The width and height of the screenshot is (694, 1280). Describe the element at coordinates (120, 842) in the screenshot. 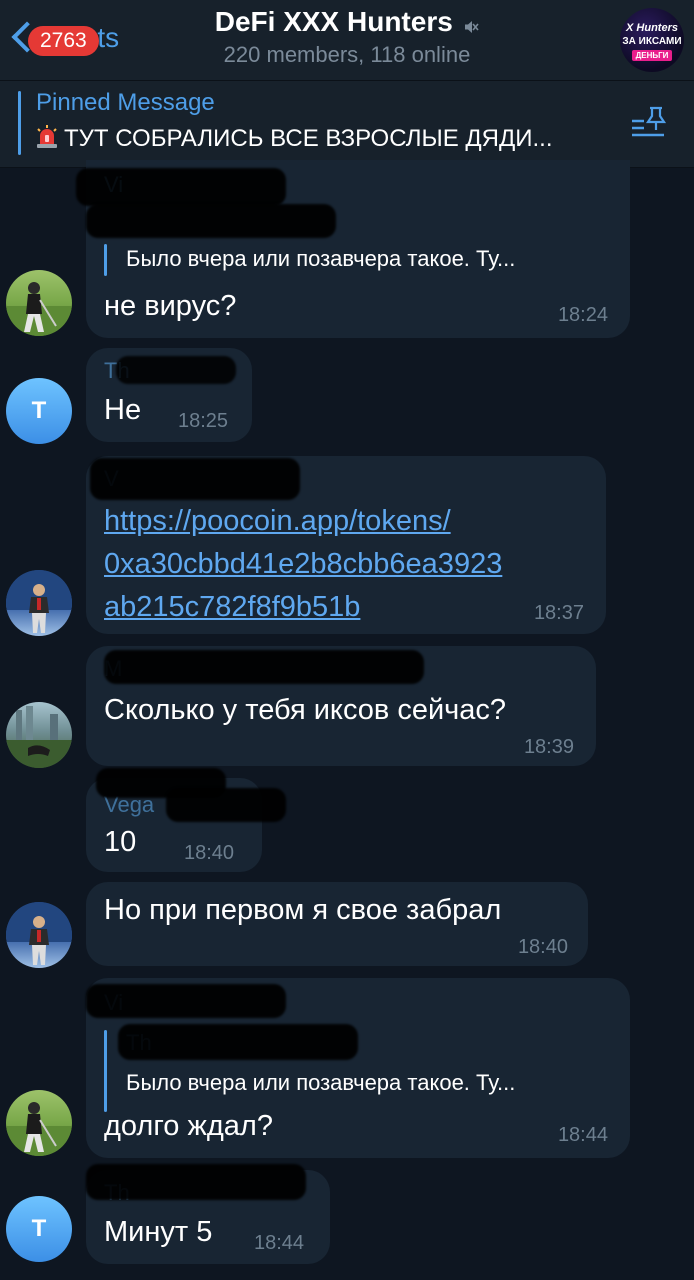

I see `message-text: 10` at that location.